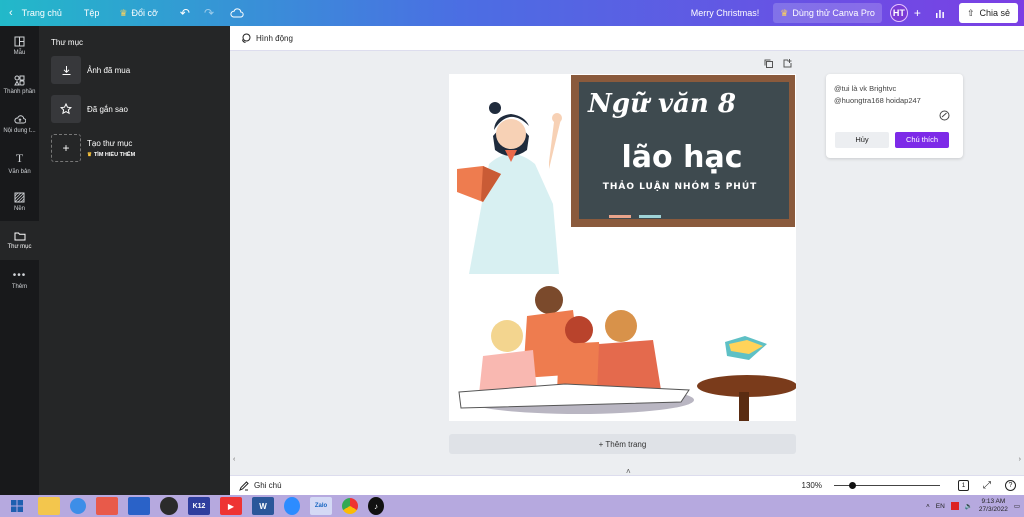 This screenshot has height=517, width=1024. I want to click on zoom-level: 130%, so click(812, 485).